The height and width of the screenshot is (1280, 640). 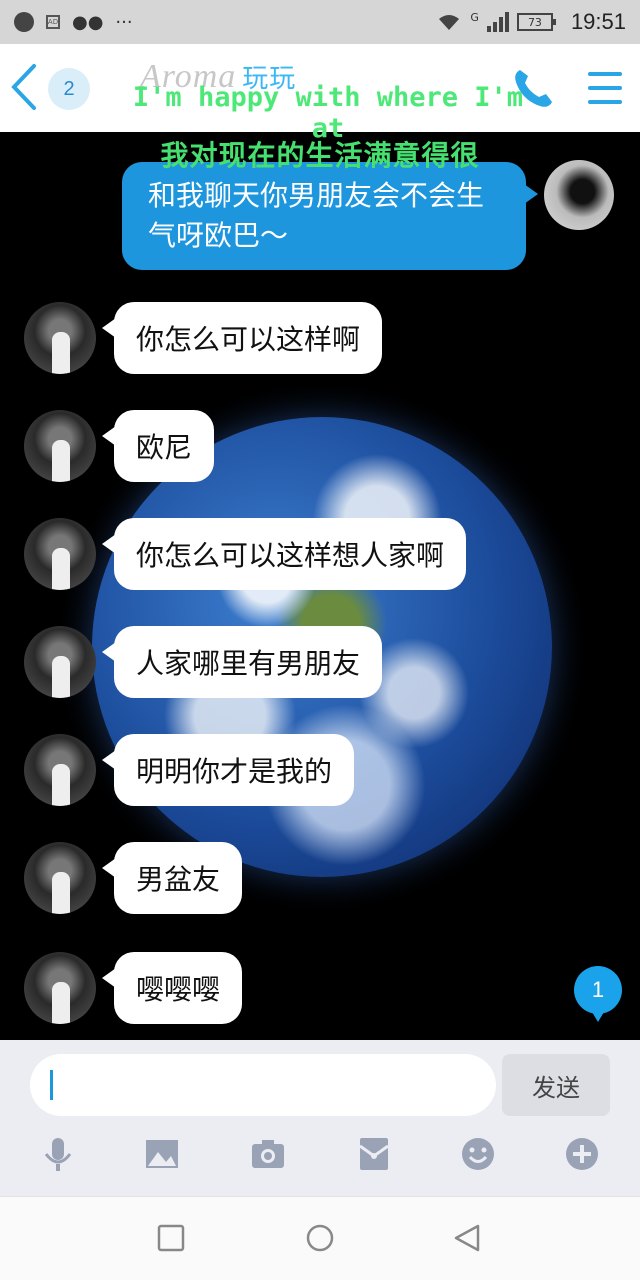 What do you see at coordinates (598, 994) in the screenshot?
I see `new-message-badge: 1` at bounding box center [598, 994].